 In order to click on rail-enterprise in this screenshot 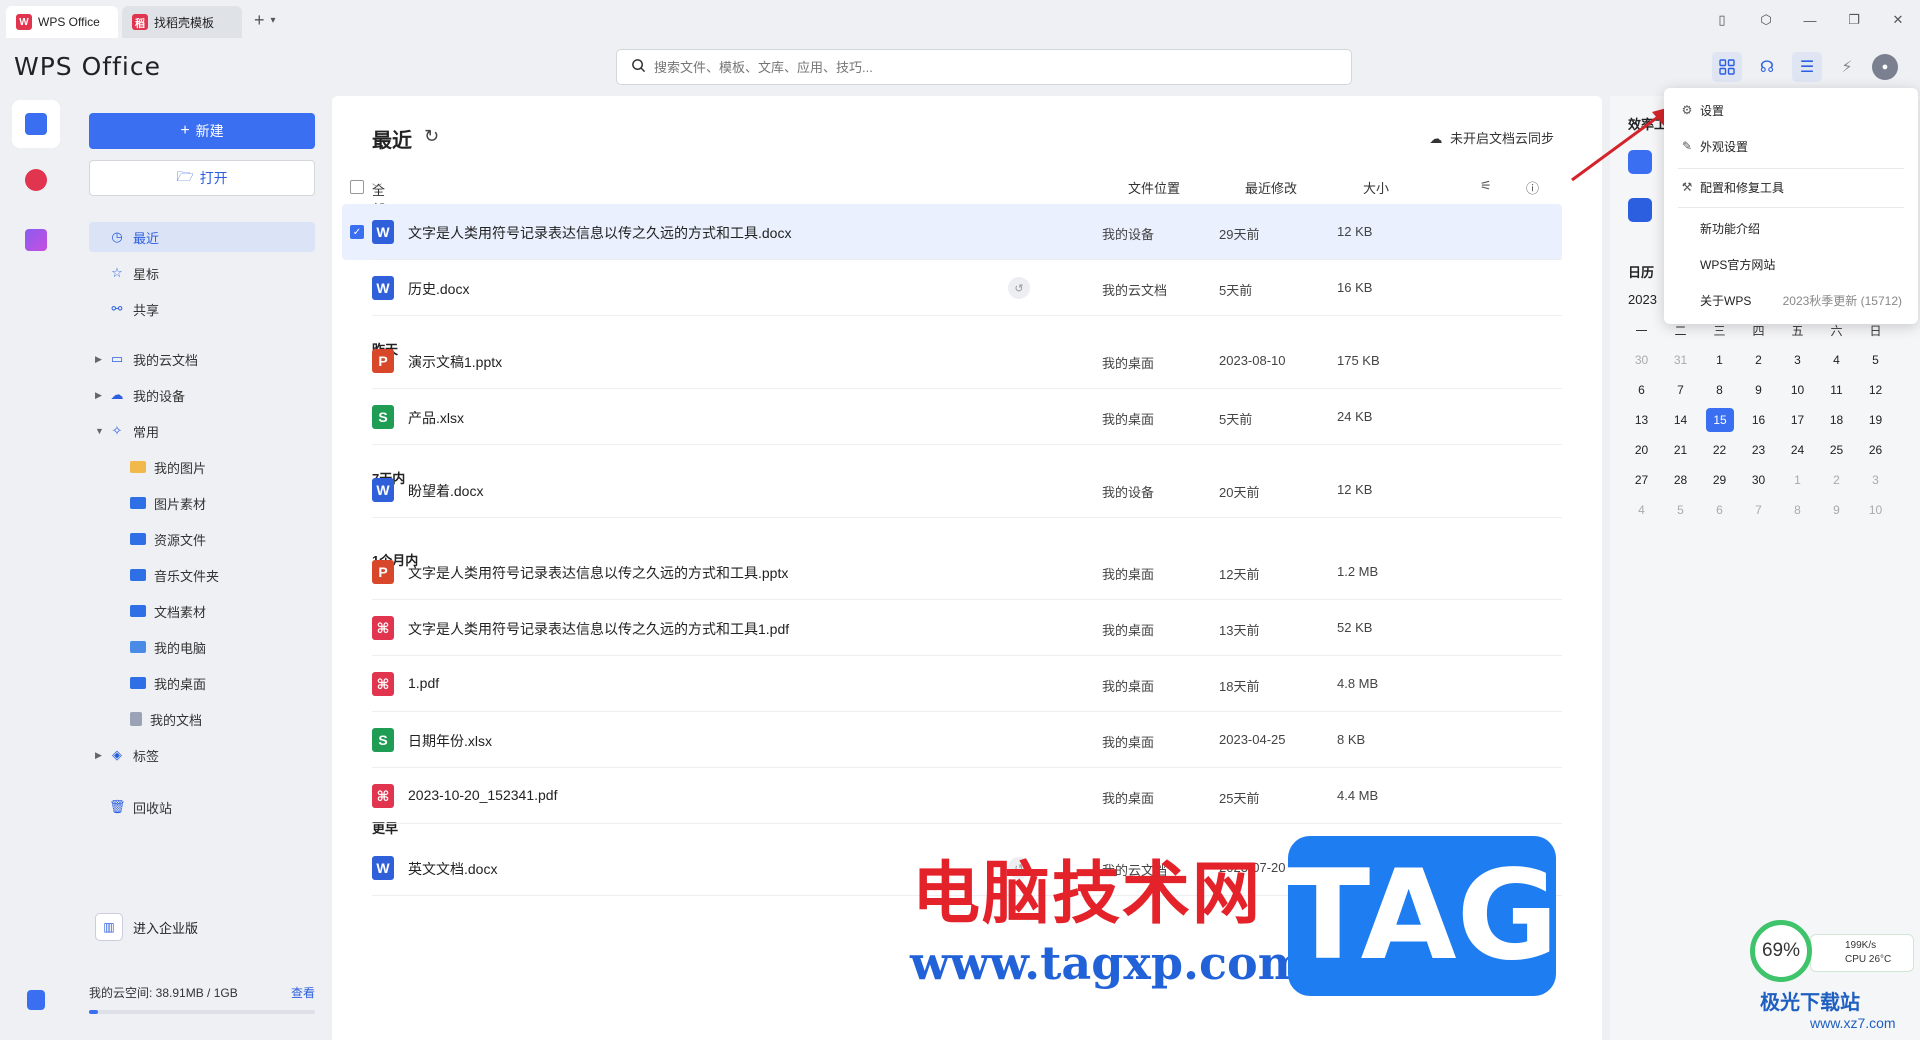, I will do `click(36, 1000)`.